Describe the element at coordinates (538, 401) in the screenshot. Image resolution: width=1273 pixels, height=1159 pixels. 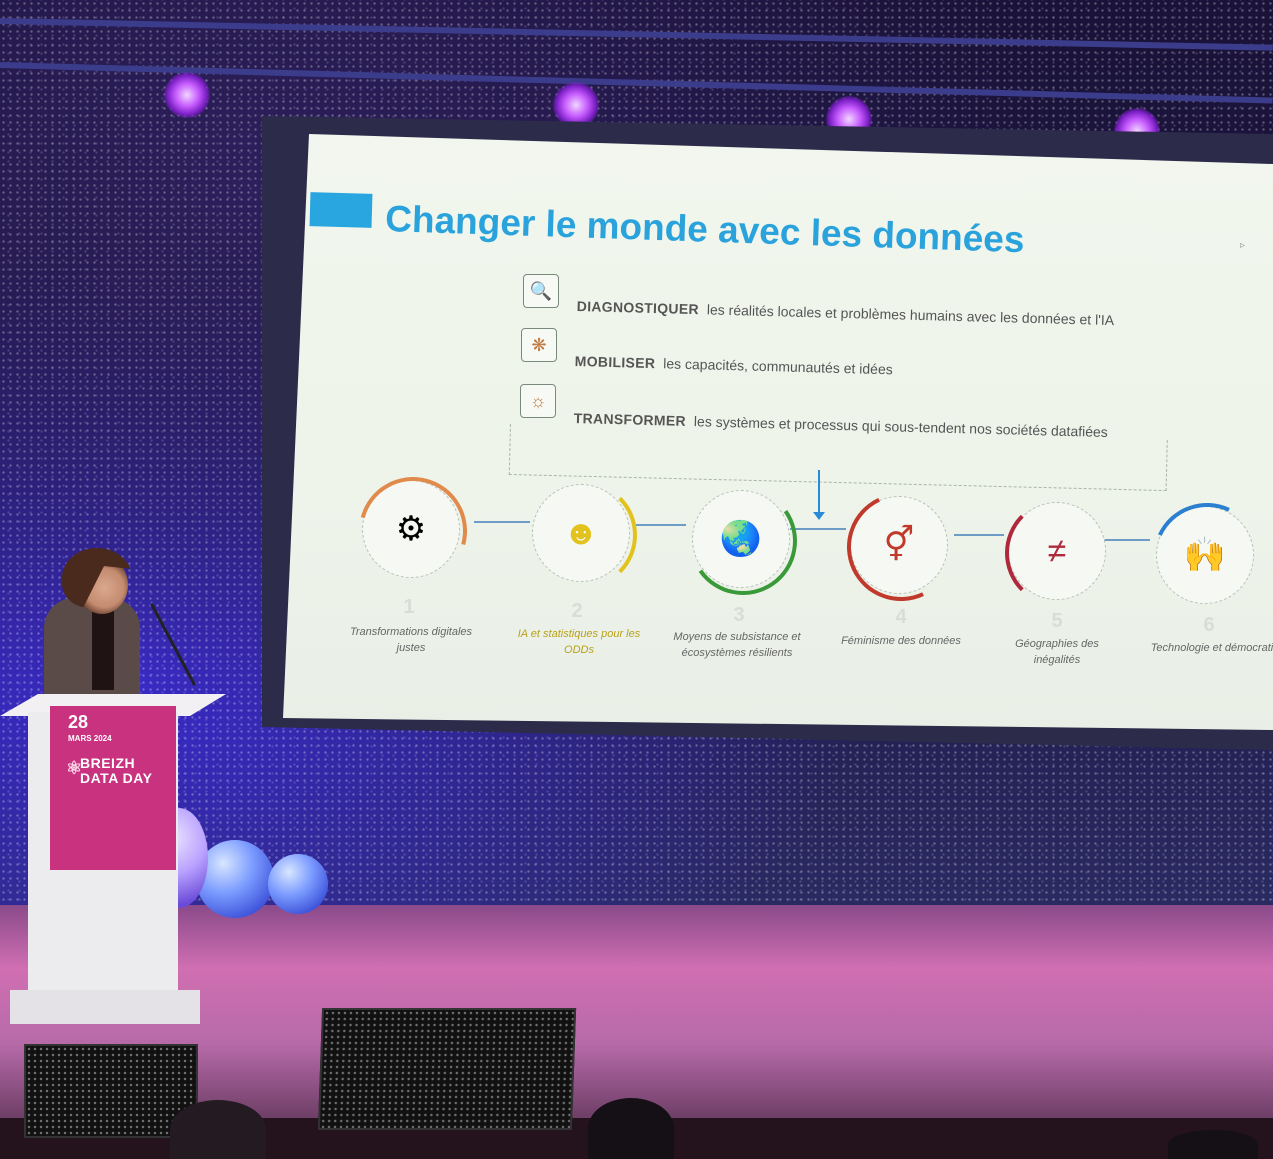
I see `sun-gear-icon: ☼` at that location.